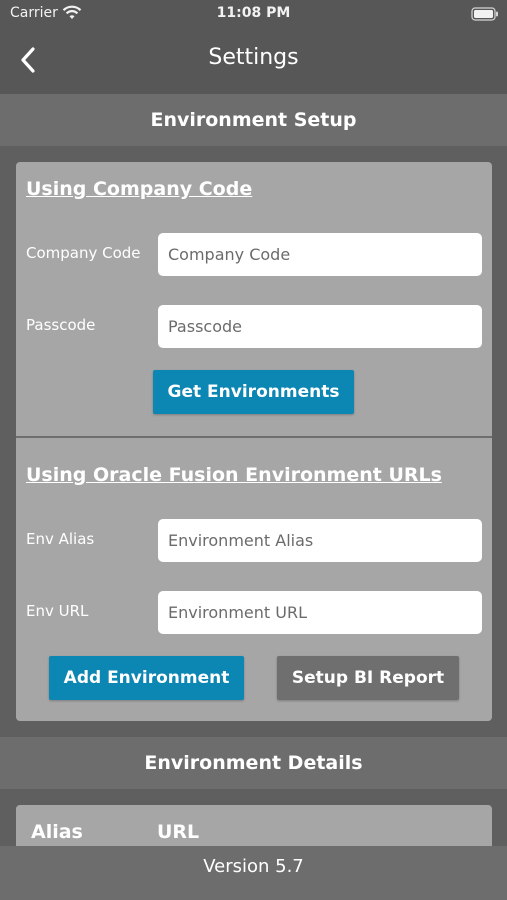 The image size is (507, 900). Describe the element at coordinates (253, 873) in the screenshot. I see `version-footer: Version 5.7` at that location.